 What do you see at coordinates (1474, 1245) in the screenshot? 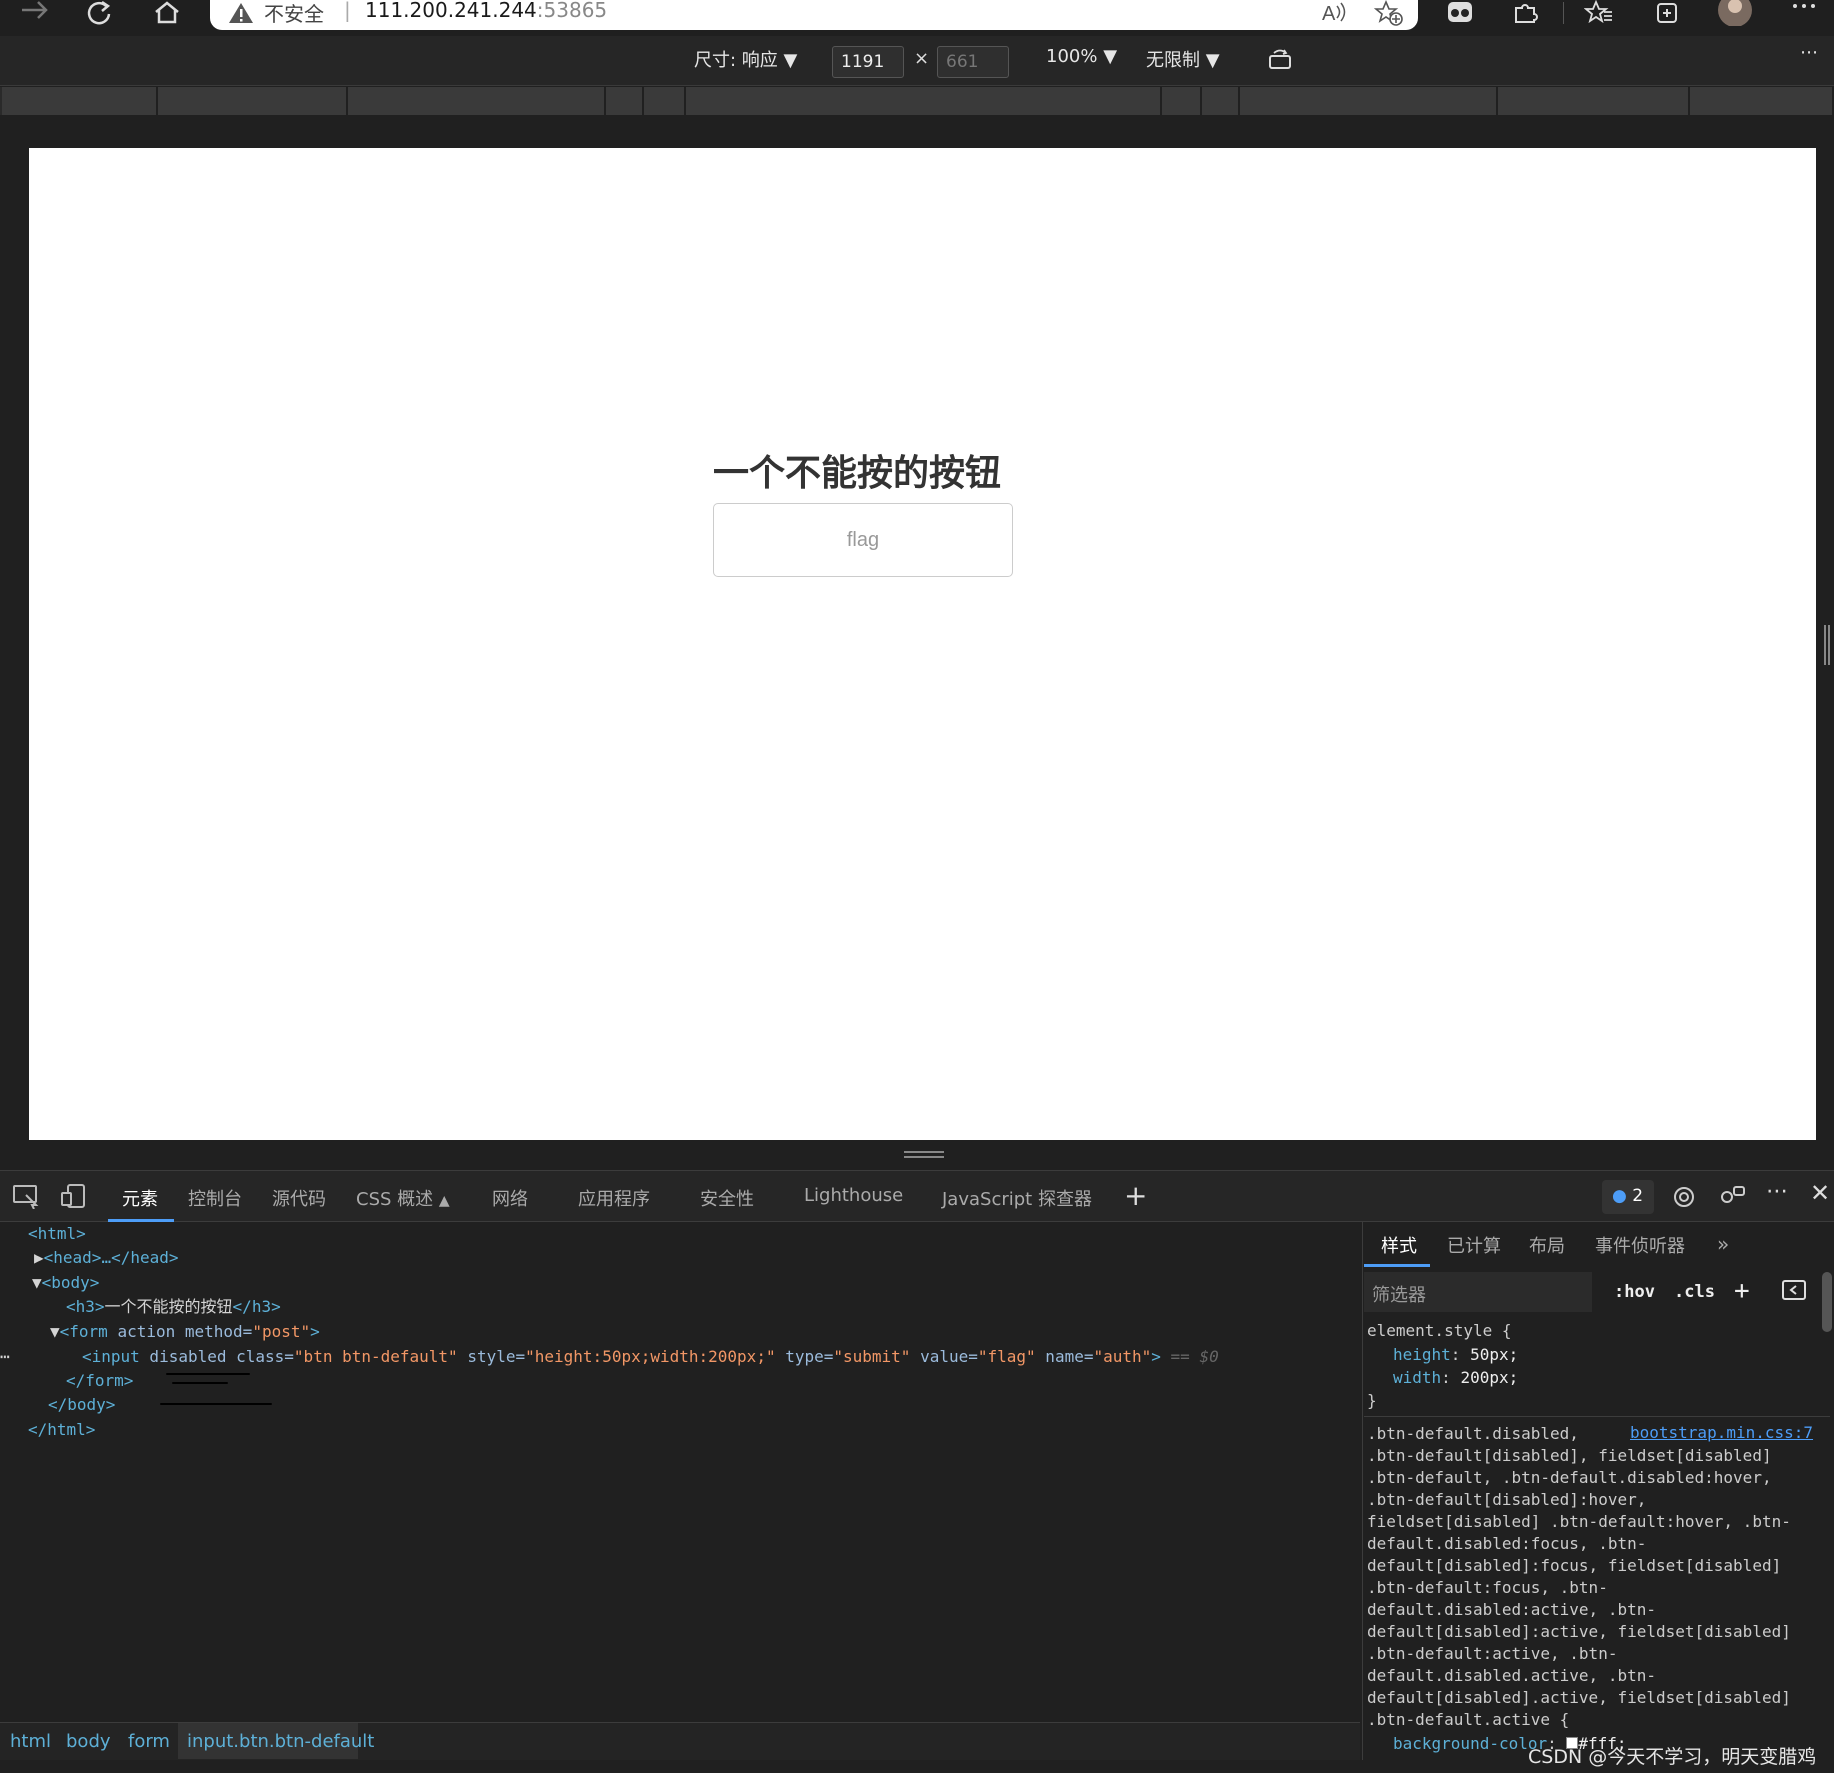
I see `tab-computed: 已计算` at bounding box center [1474, 1245].